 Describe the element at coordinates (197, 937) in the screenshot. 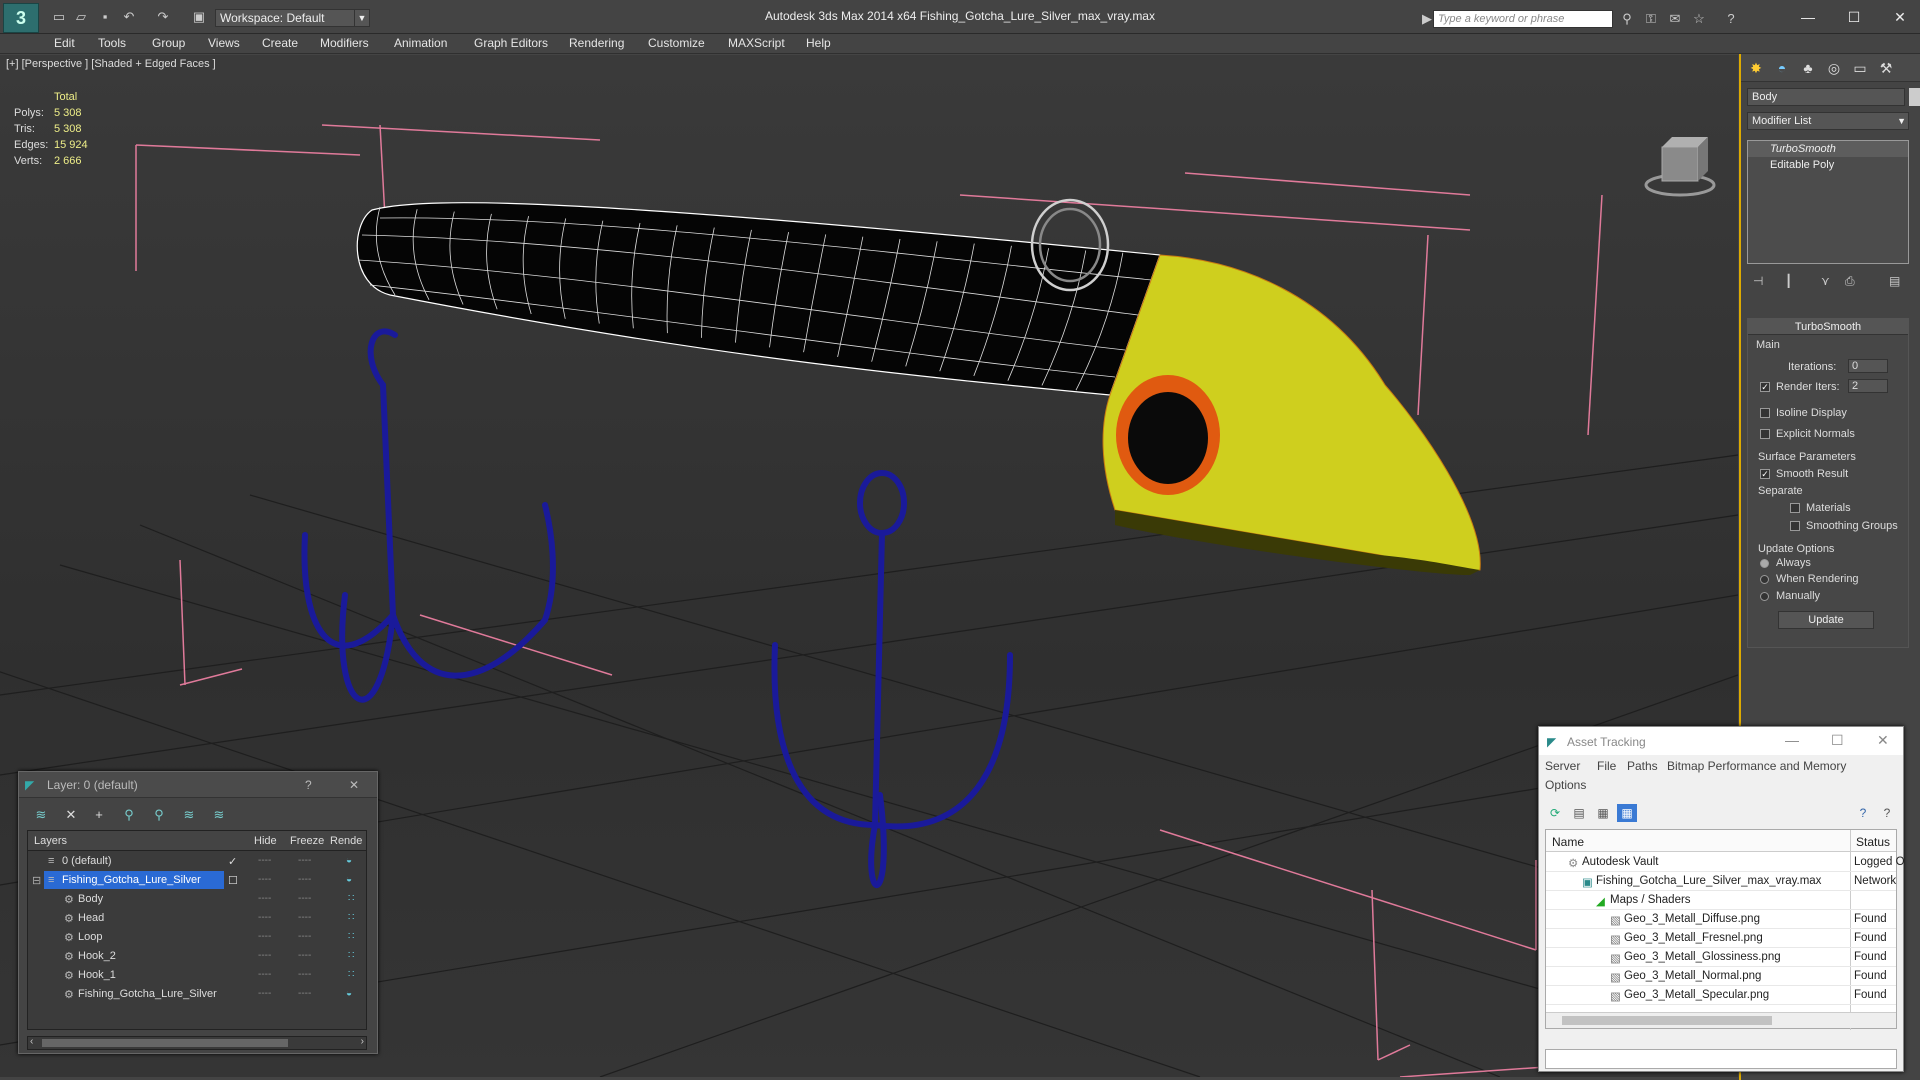

I see `object-row: ⚙ Loop ---- ---- ∷` at that location.